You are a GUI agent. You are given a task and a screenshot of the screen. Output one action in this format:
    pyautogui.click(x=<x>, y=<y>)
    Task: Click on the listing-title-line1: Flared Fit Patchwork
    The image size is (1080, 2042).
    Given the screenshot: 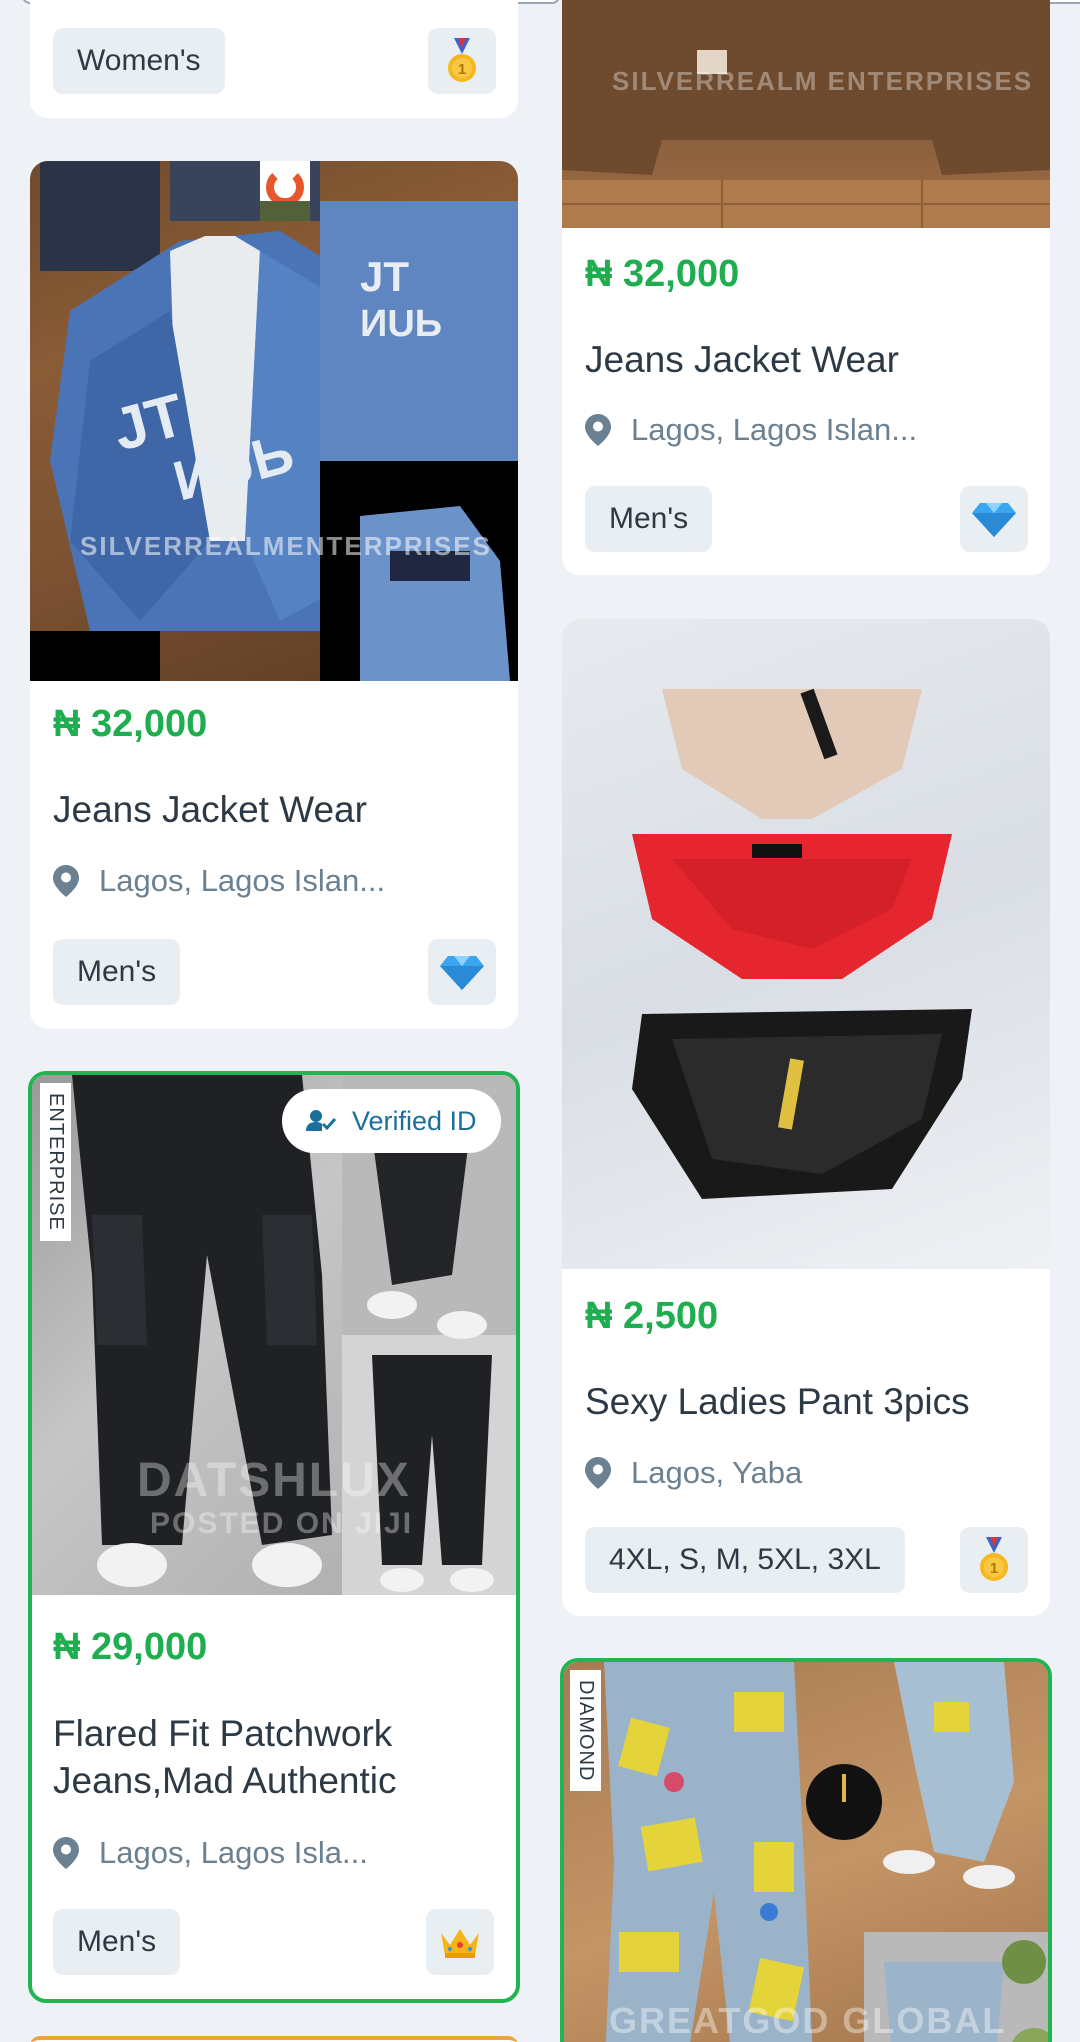 What is the action you would take?
    pyautogui.click(x=223, y=1733)
    